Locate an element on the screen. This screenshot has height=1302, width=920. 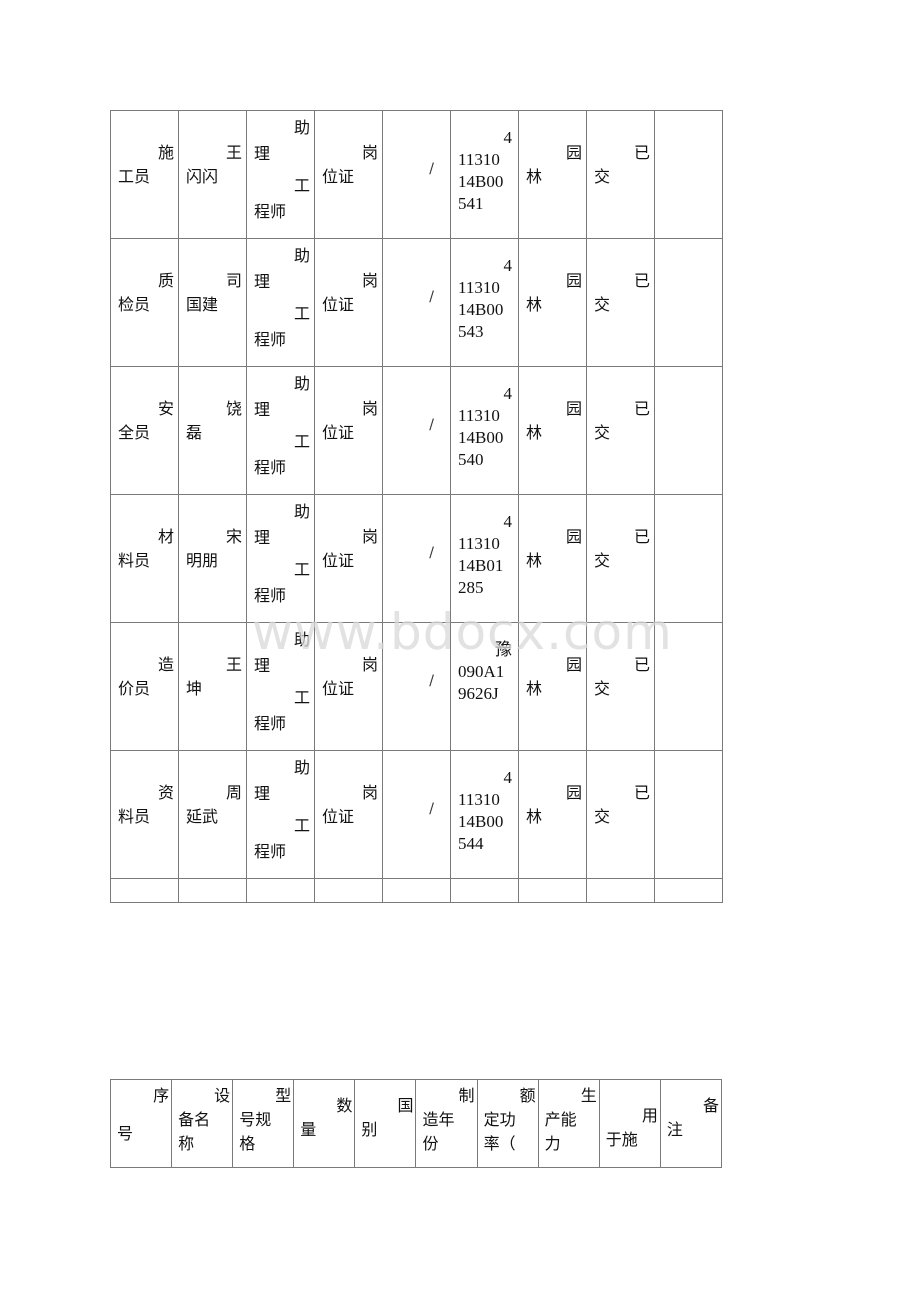
position: 资料员 is located at coordinates (144, 829).